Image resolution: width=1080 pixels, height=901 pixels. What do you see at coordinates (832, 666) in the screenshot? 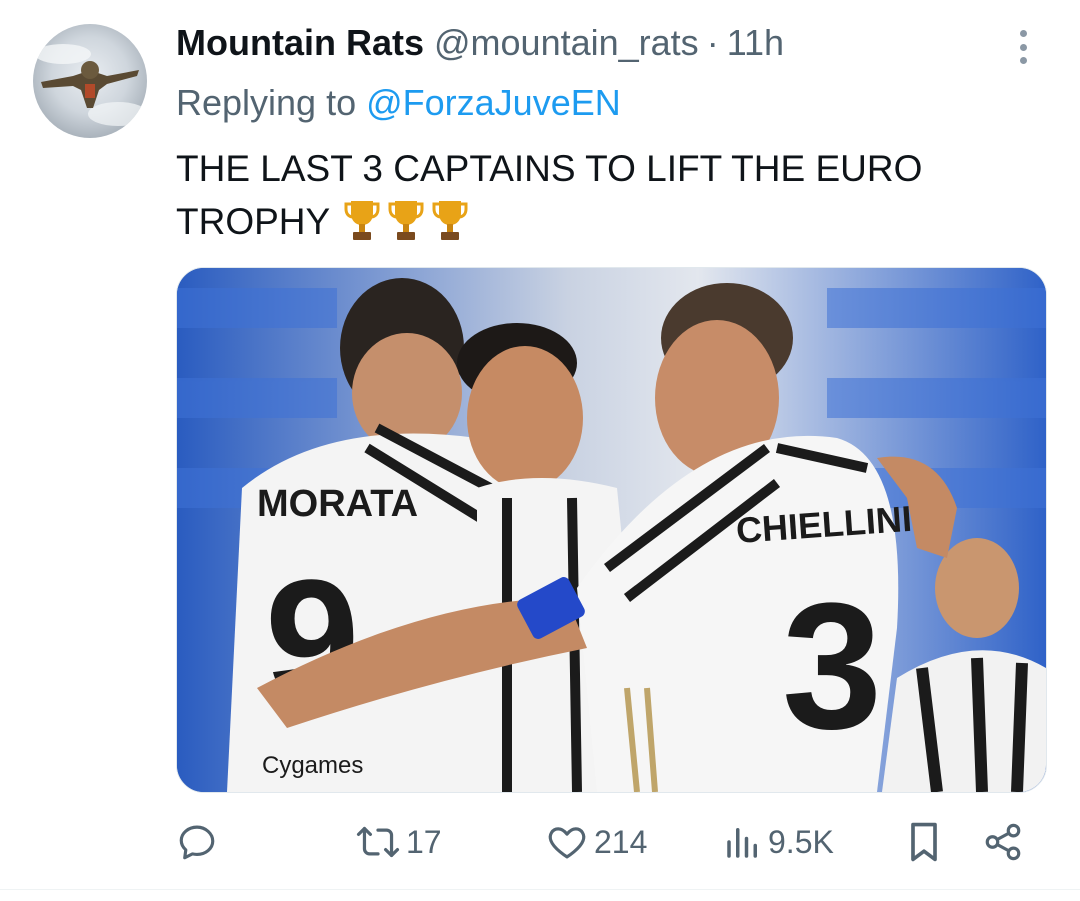
I see `jersey-number-right: 3` at bounding box center [832, 666].